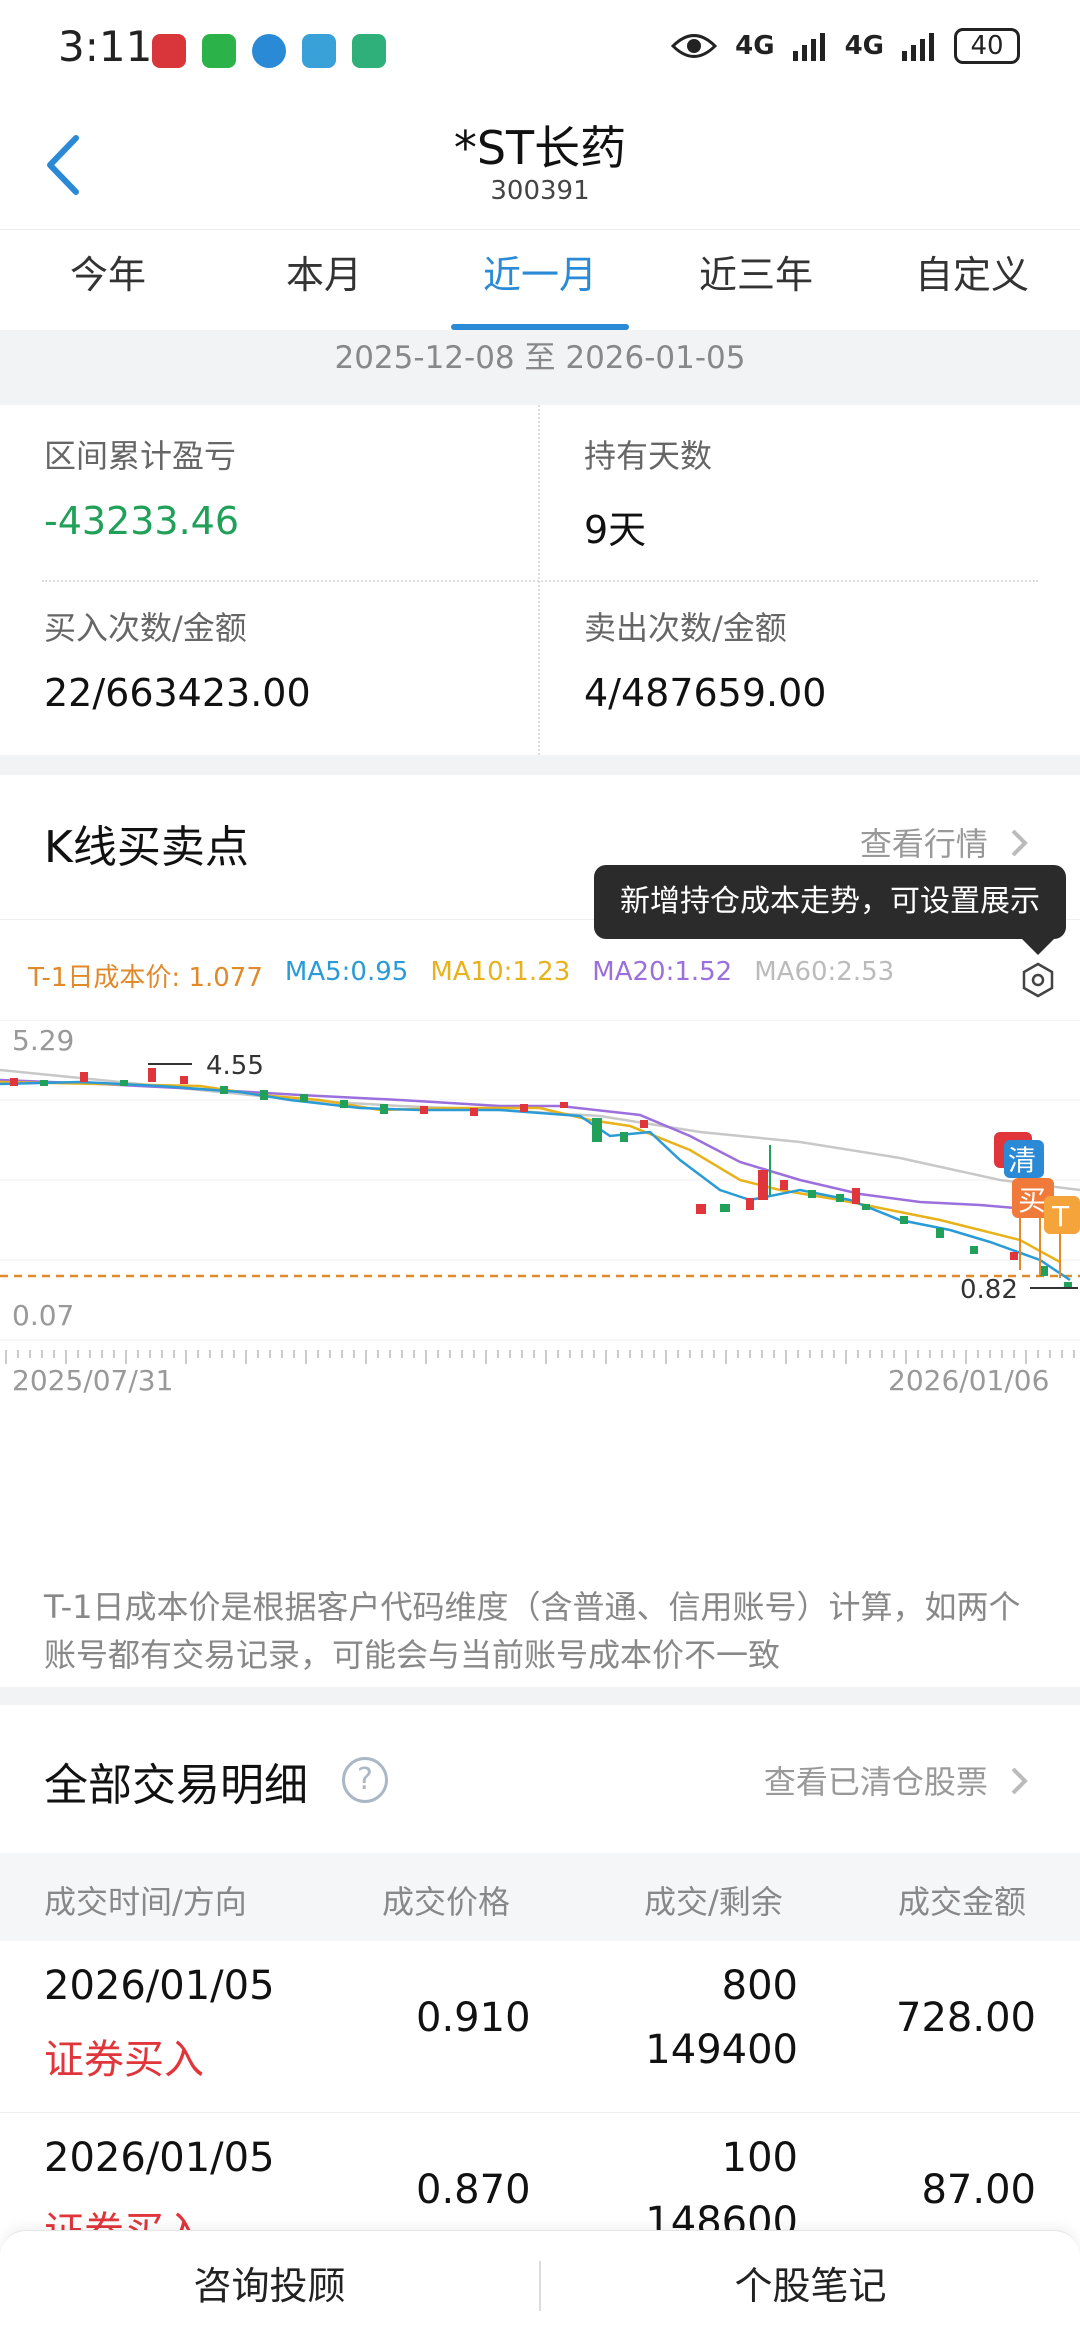  What do you see at coordinates (108, 280) in the screenshot?
I see `tab-this-year: 今年` at bounding box center [108, 280].